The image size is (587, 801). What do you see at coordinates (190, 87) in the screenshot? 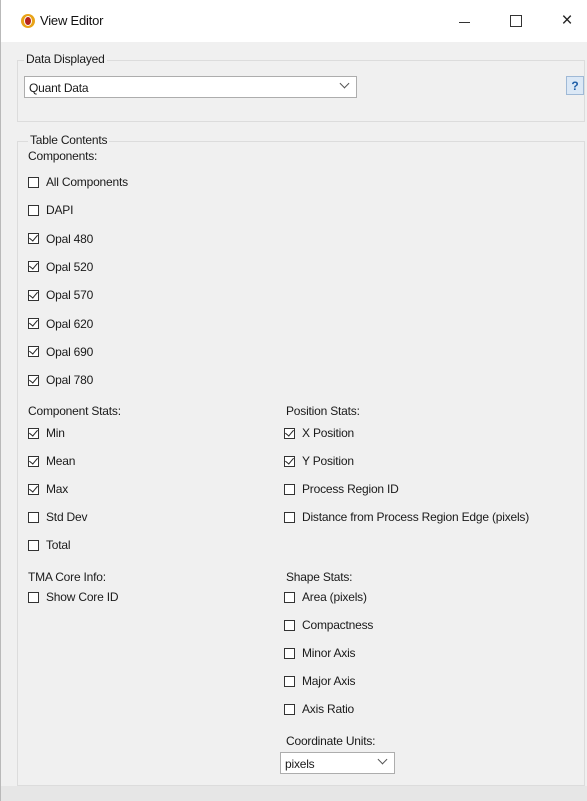
I see `data-displayed-select: Quant Data` at bounding box center [190, 87].